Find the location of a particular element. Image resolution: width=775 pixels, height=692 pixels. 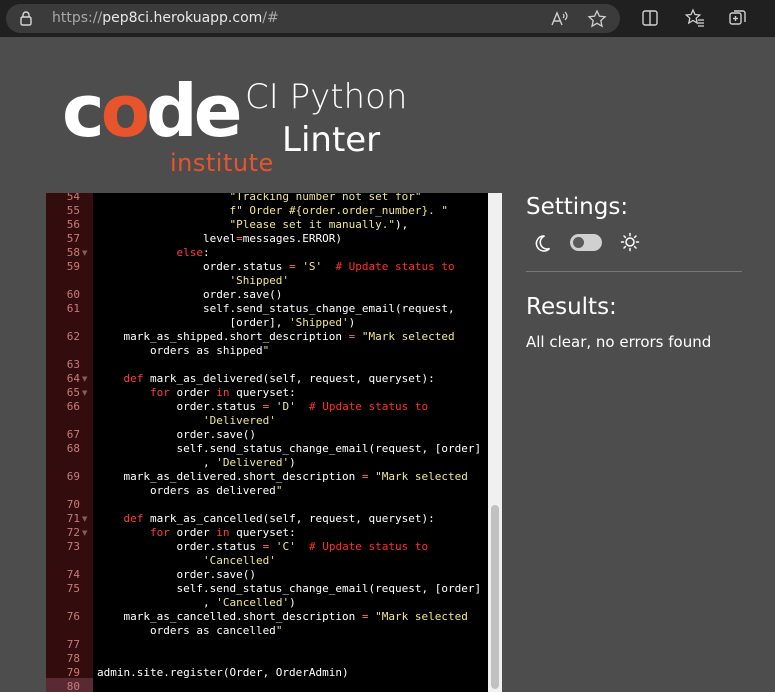

code-line: , 'Delivered') is located at coordinates (267, 463).